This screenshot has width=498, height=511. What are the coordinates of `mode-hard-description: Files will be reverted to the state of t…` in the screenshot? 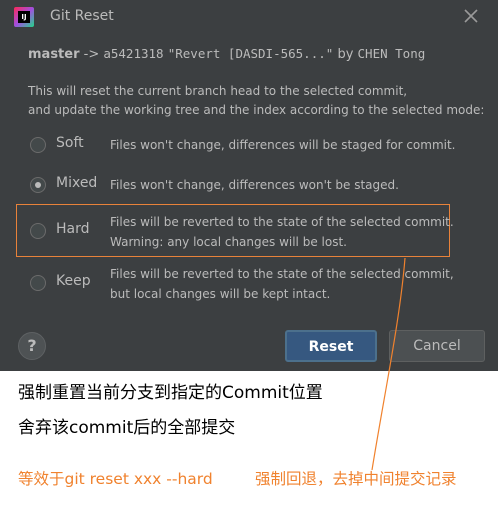 It's located at (282, 232).